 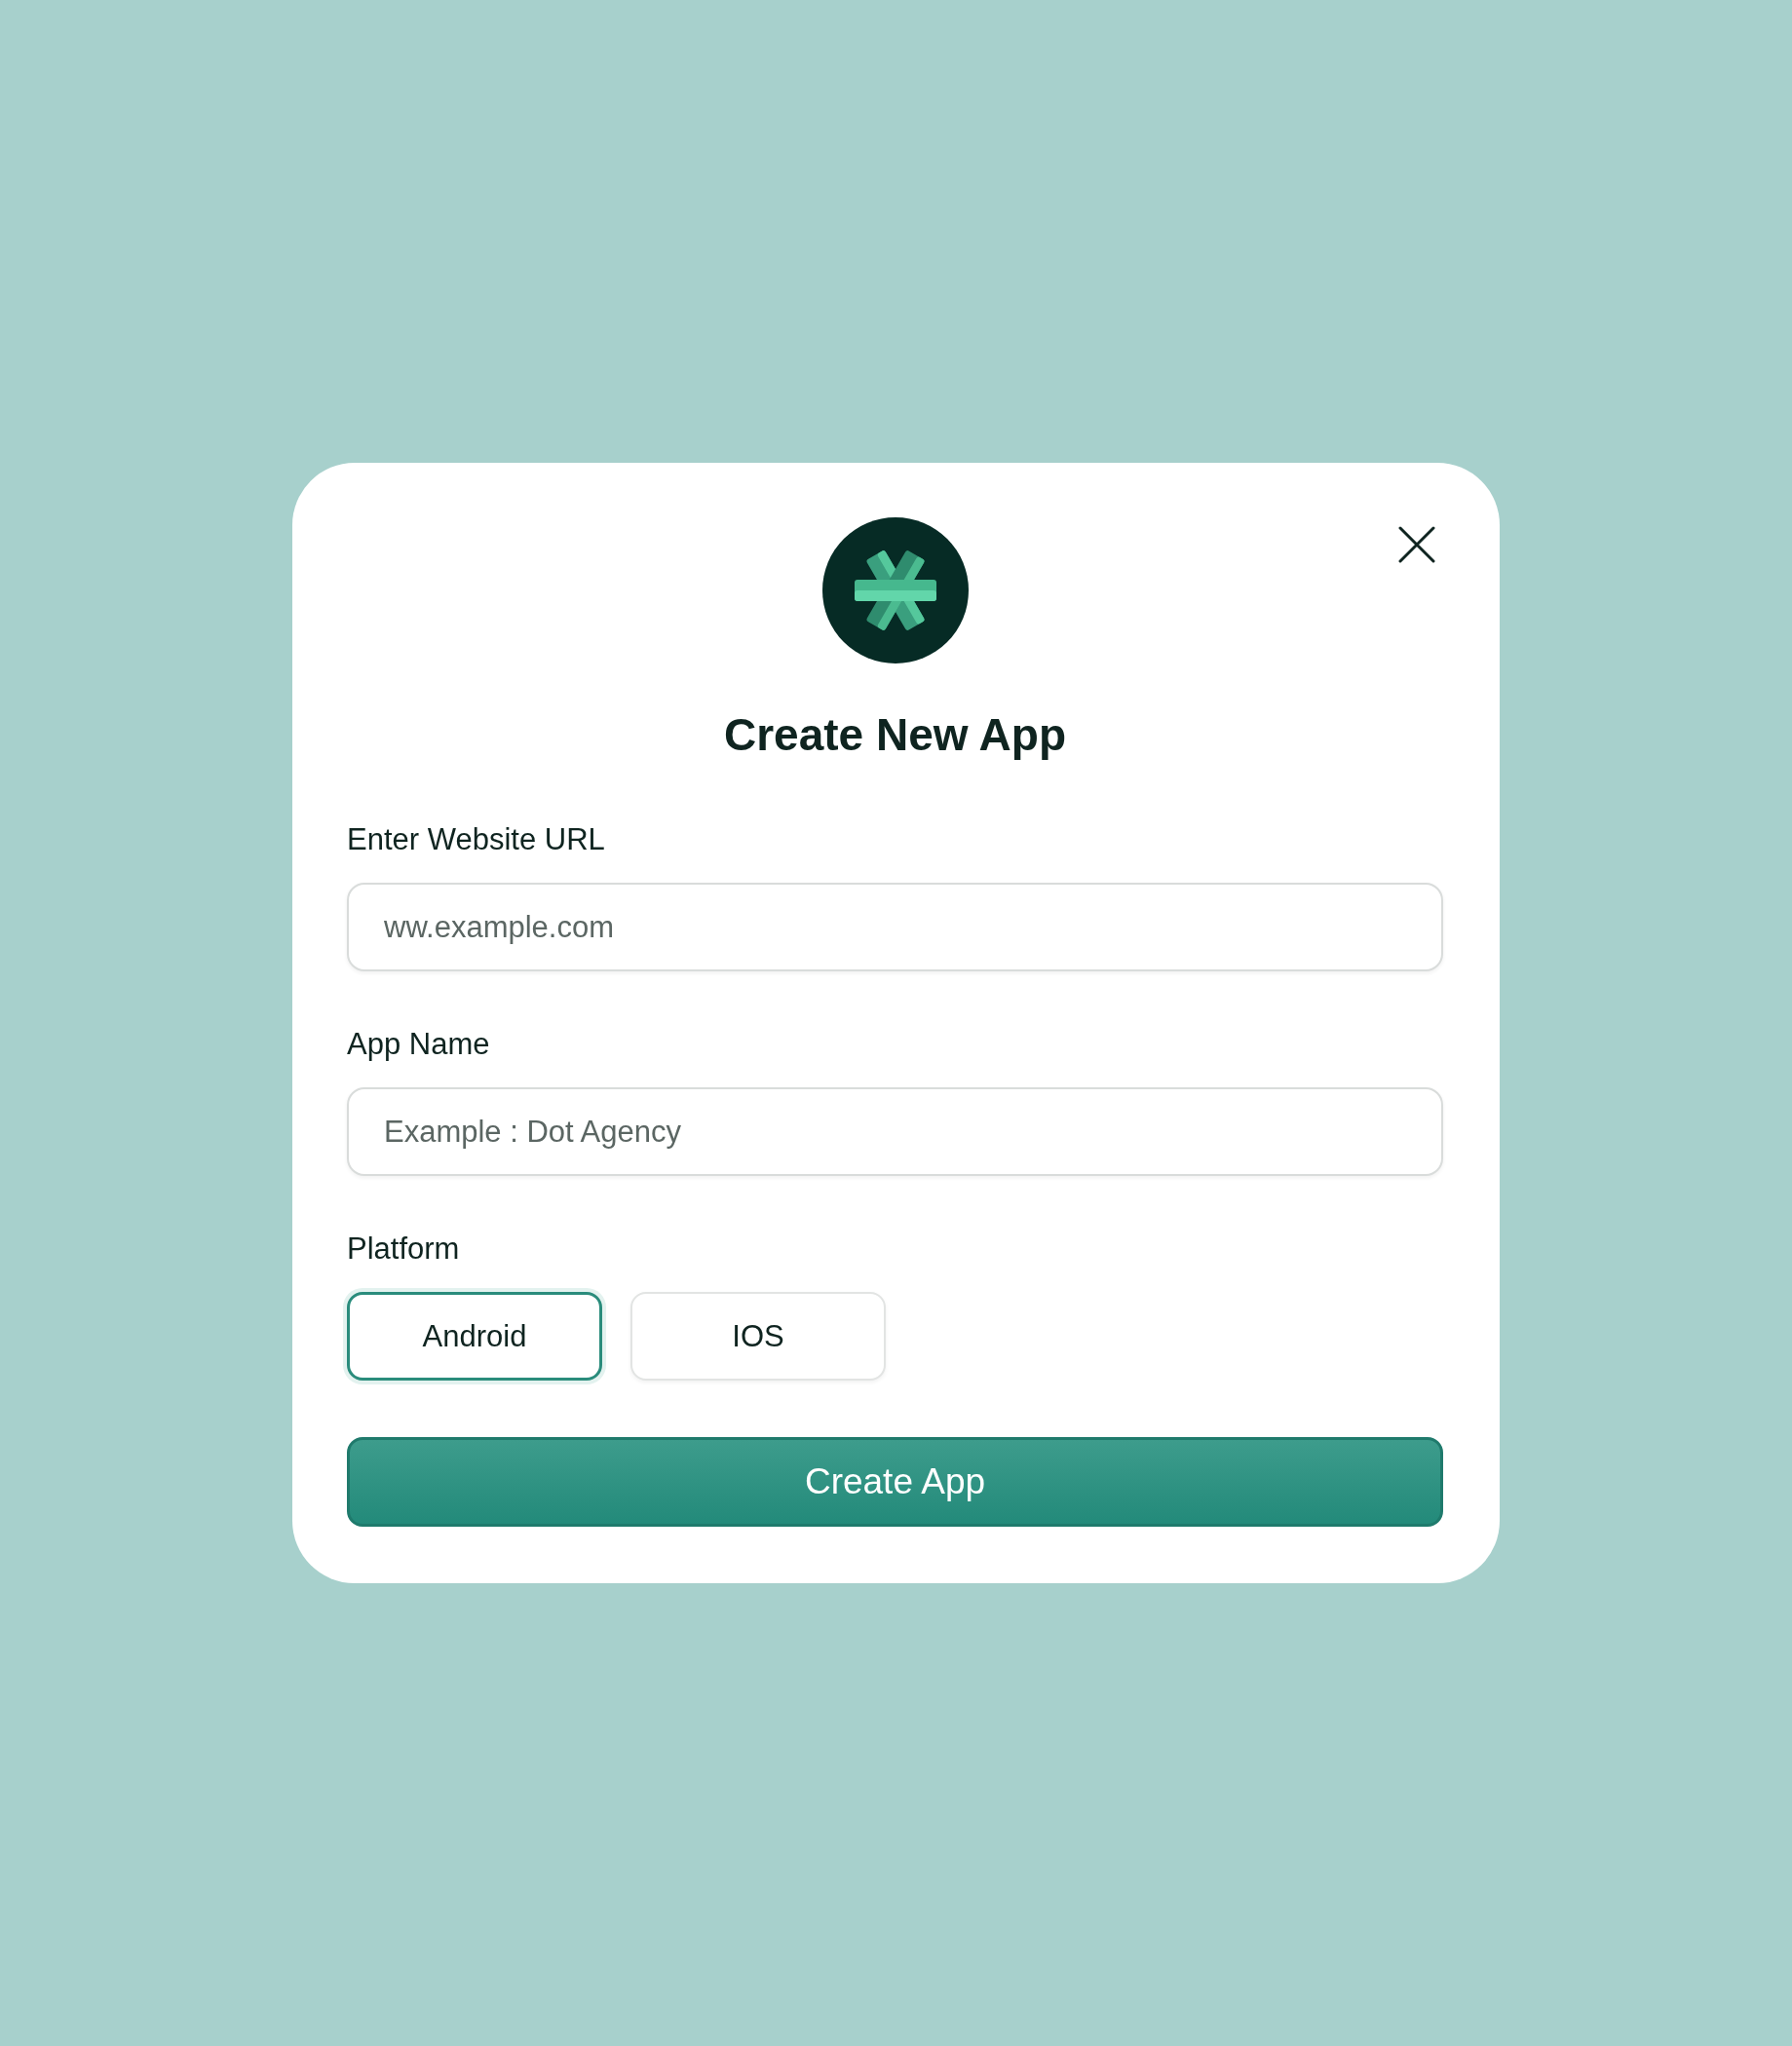 What do you see at coordinates (895, 927) in the screenshot?
I see `input-field: ww.example.com` at bounding box center [895, 927].